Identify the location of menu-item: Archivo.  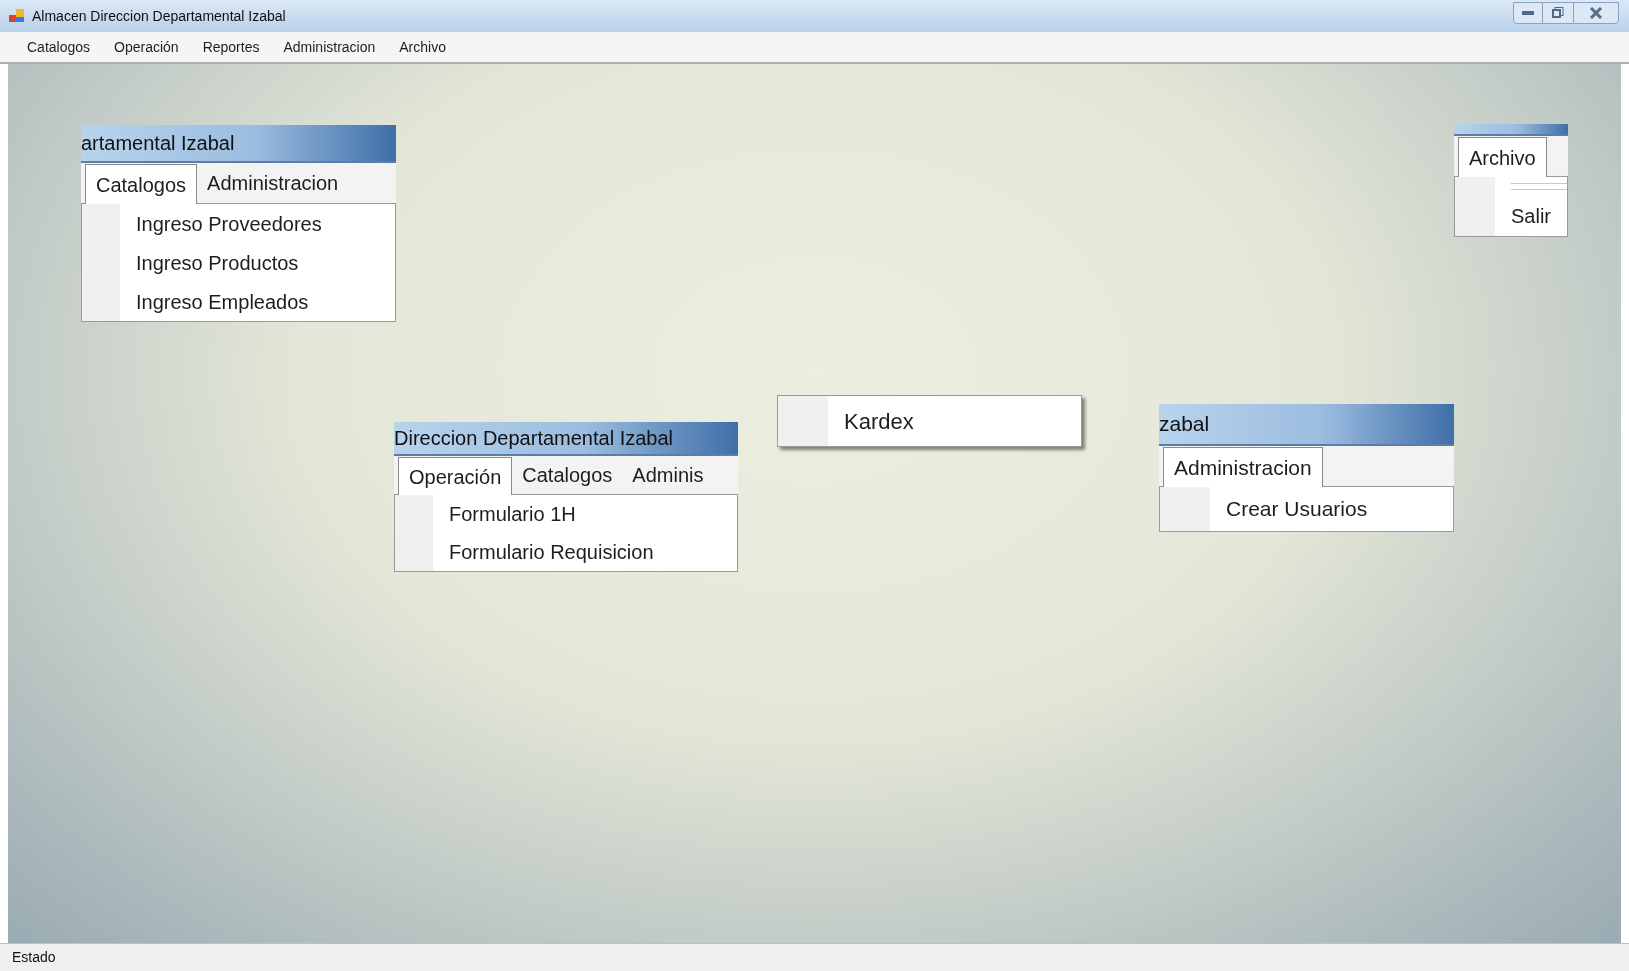
(422, 47).